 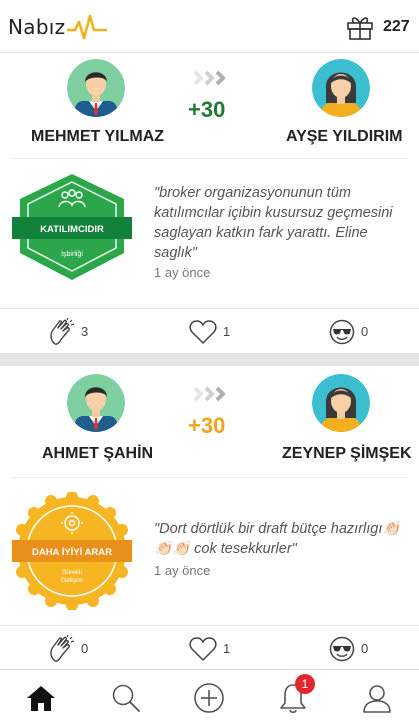 I want to click on reaction-bar: 0 1 0, so click(x=209, y=647).